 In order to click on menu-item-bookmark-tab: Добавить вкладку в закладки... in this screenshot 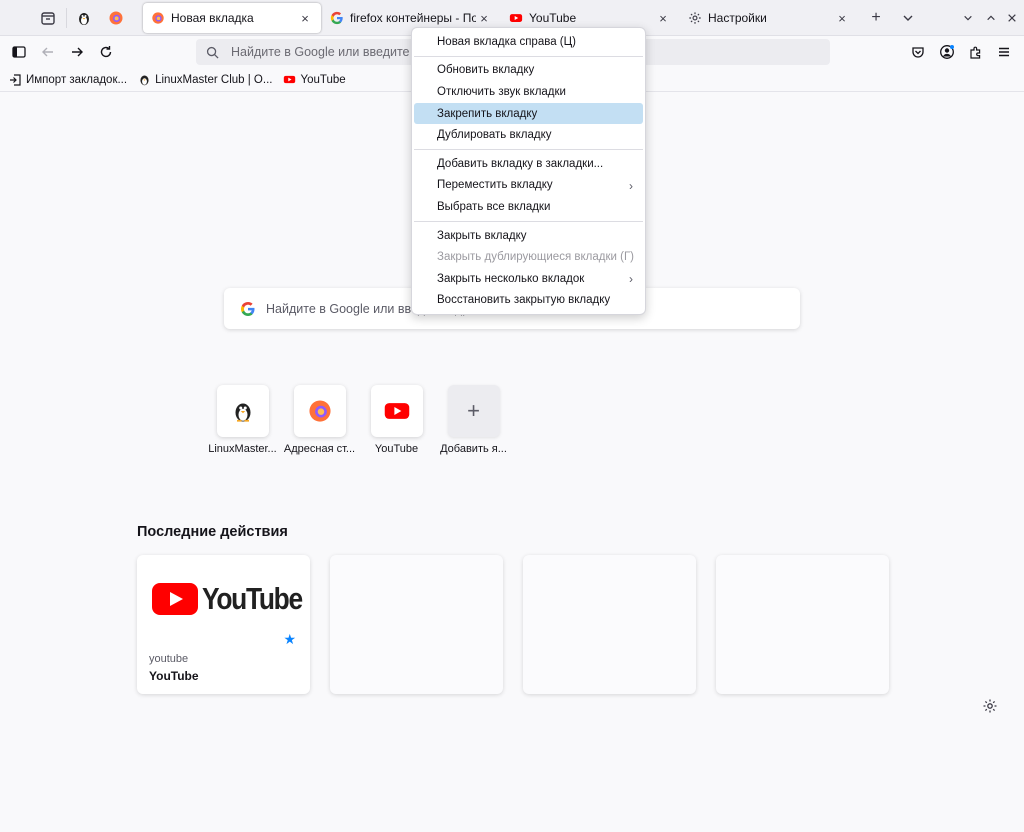, I will do `click(528, 164)`.